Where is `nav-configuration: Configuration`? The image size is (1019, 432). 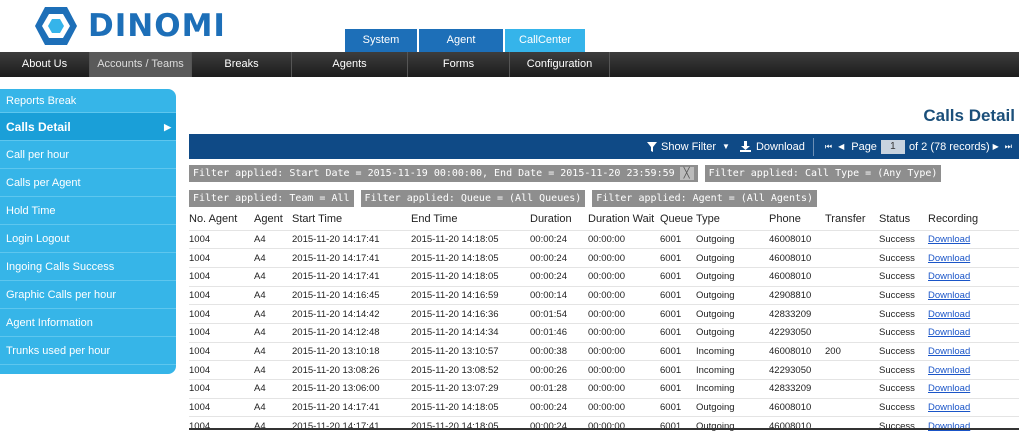 nav-configuration: Configuration is located at coordinates (560, 64).